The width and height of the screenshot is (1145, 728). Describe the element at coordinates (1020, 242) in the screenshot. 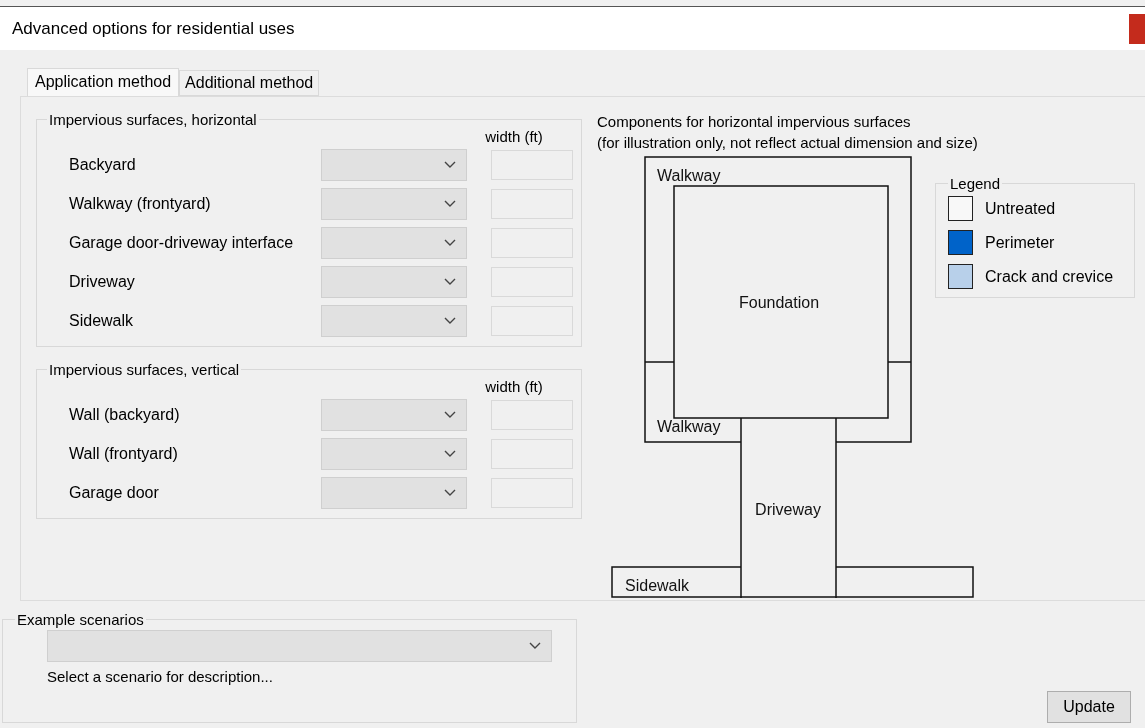

I see `legend-label: Perimeter` at that location.